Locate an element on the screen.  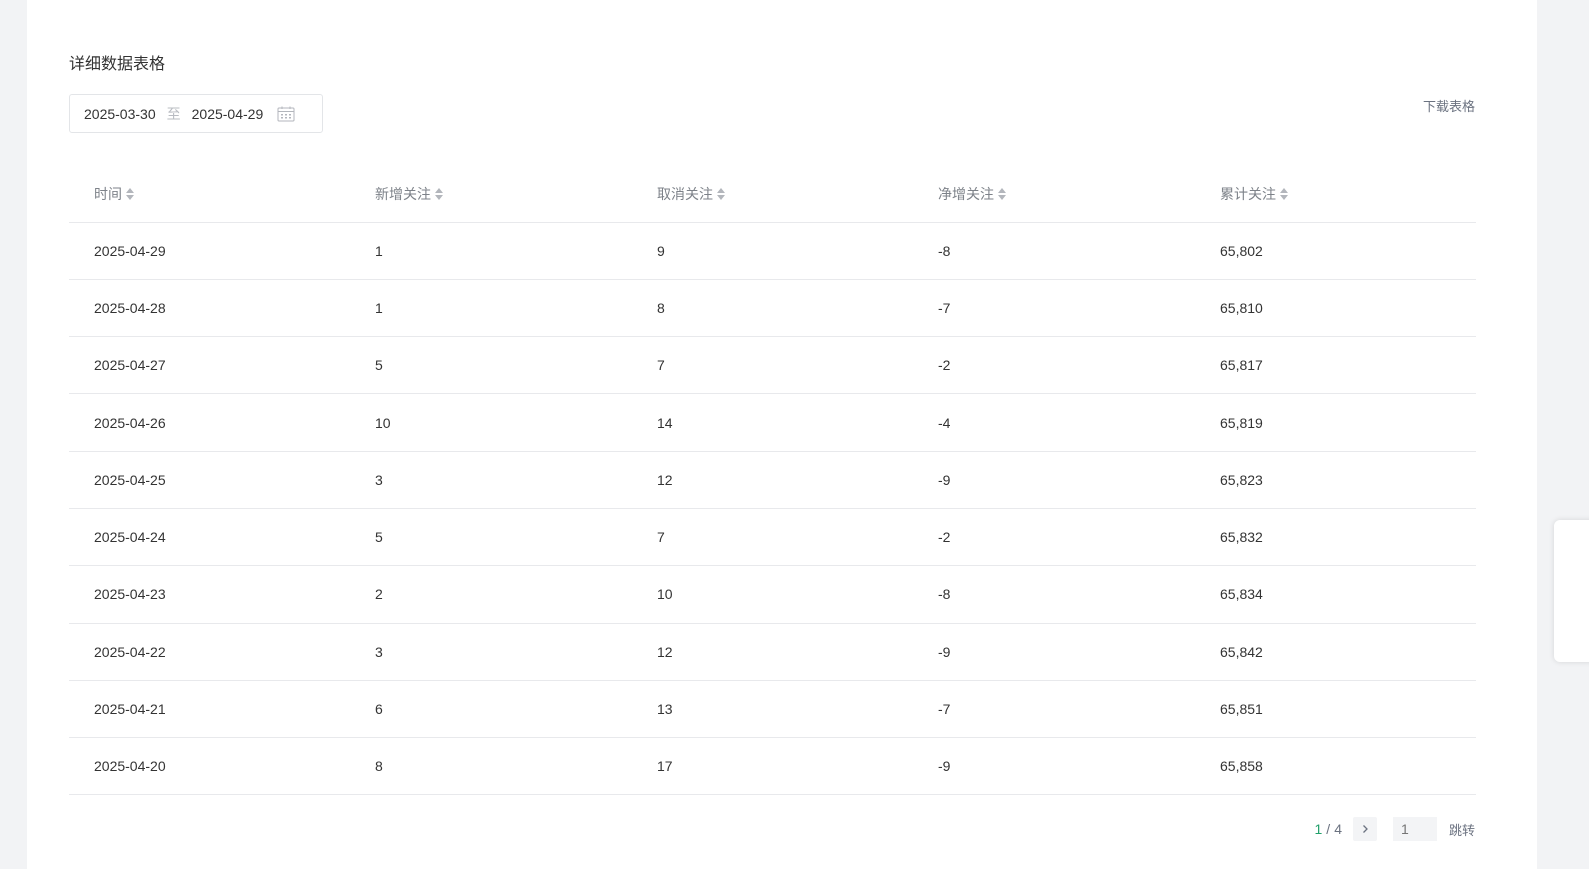
cell-net-follows: -4 is located at coordinates (1054, 422).